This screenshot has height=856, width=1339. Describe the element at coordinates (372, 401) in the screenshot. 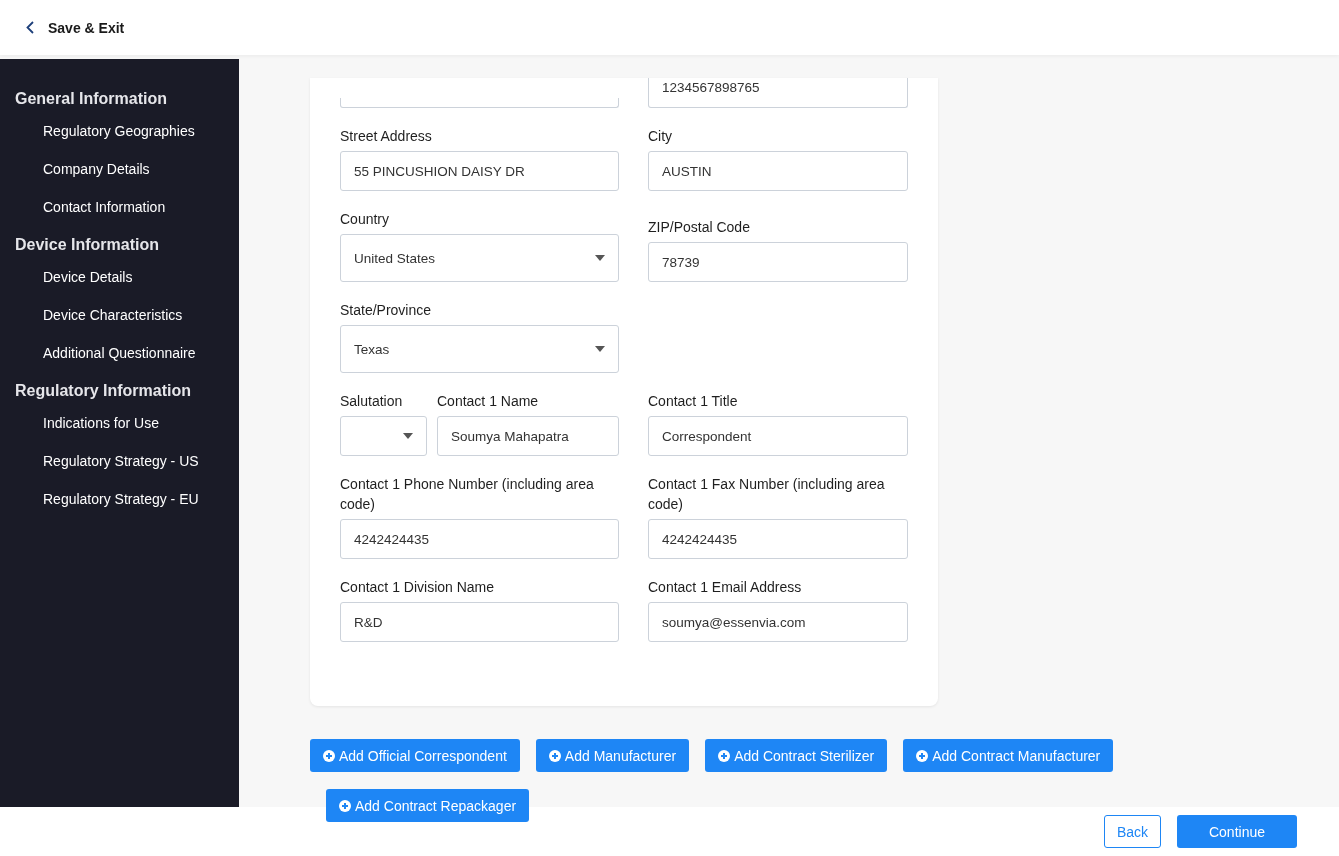

I see `field-label: Salutation` at that location.